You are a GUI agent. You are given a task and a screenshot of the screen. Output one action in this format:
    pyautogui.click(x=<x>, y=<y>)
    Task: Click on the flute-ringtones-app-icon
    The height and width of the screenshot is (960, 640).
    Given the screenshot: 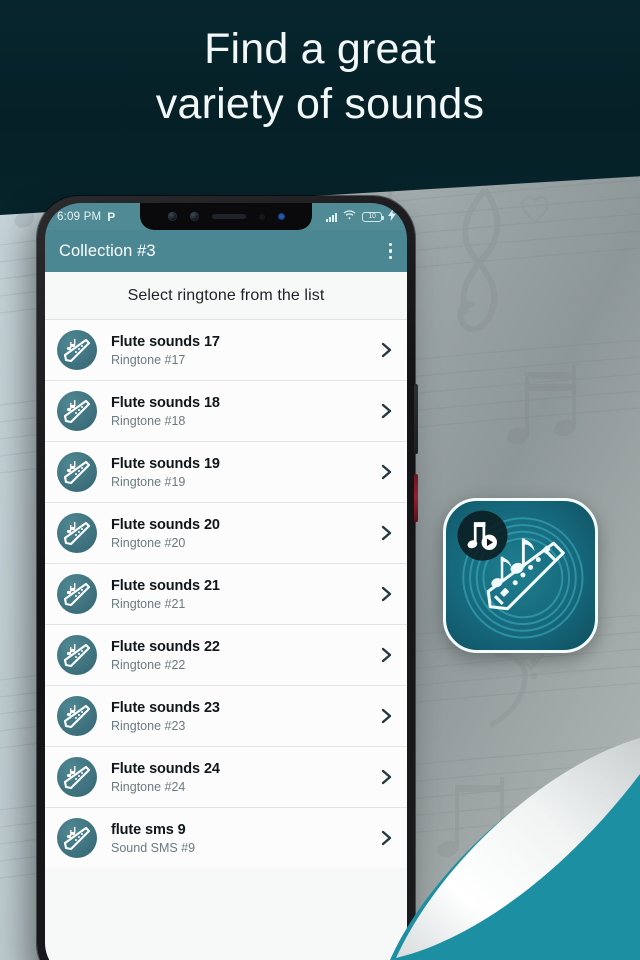 What is the action you would take?
    pyautogui.click(x=520, y=575)
    